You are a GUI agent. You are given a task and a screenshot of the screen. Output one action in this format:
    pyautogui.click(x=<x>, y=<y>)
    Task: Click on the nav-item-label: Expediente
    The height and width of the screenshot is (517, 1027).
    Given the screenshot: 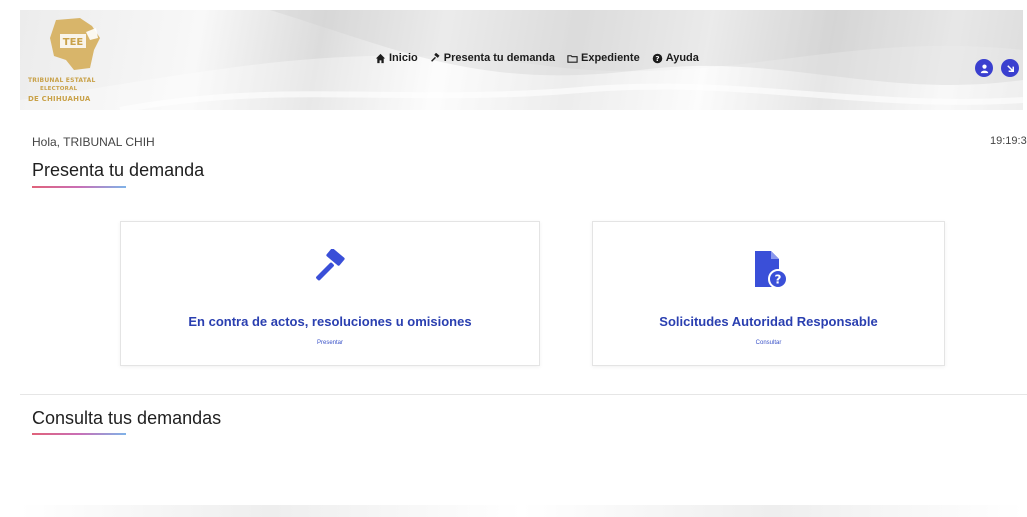 What is the action you would take?
    pyautogui.click(x=610, y=58)
    